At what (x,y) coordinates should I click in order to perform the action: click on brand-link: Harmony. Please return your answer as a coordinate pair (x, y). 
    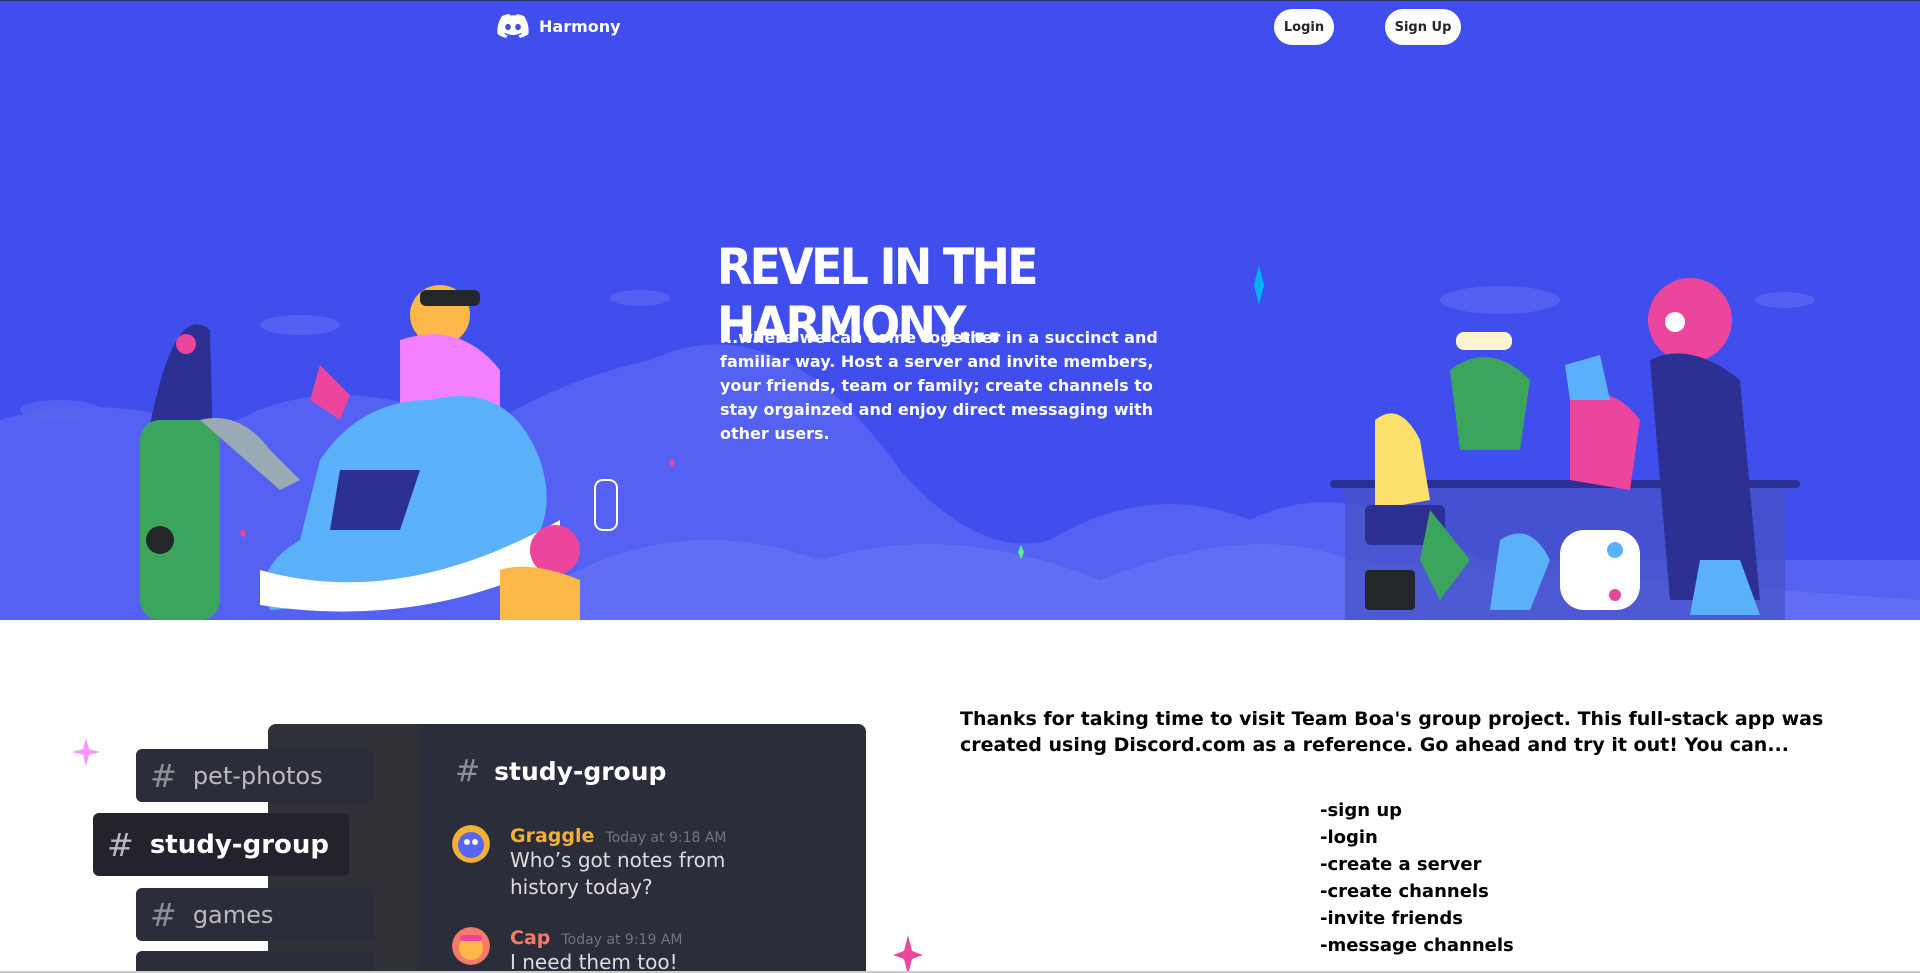
    Looking at the image, I should click on (559, 26).